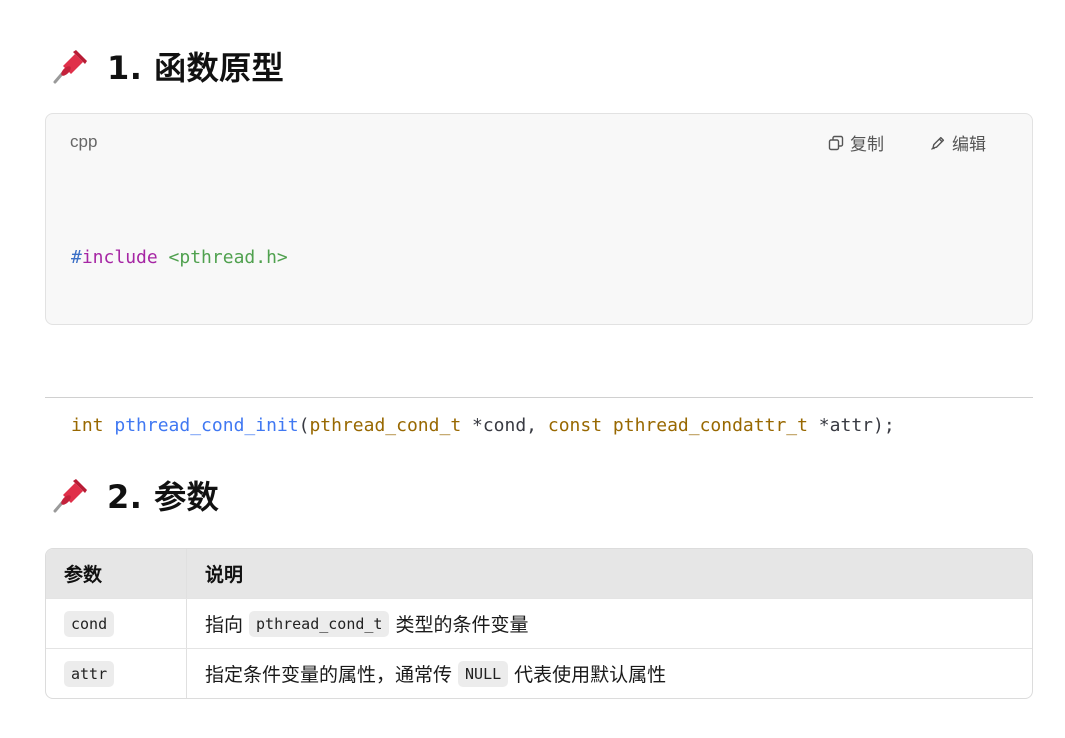 The height and width of the screenshot is (738, 1065). Describe the element at coordinates (224, 575) in the screenshot. I see `header-desc: 说明` at that location.